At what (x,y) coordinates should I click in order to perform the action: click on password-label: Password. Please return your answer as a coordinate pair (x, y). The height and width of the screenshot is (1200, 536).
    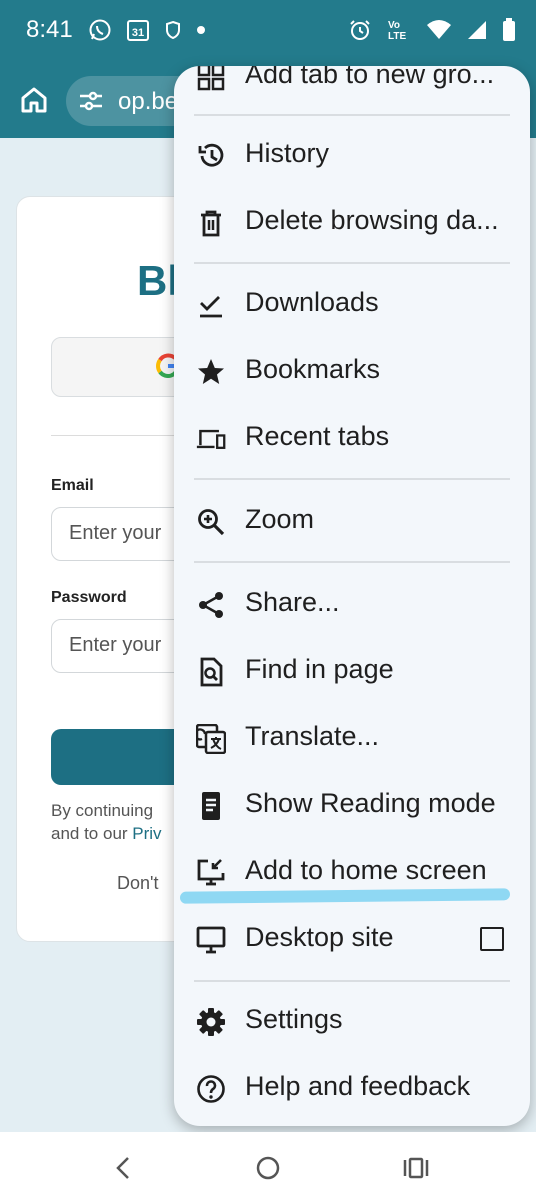
    Looking at the image, I should click on (89, 597).